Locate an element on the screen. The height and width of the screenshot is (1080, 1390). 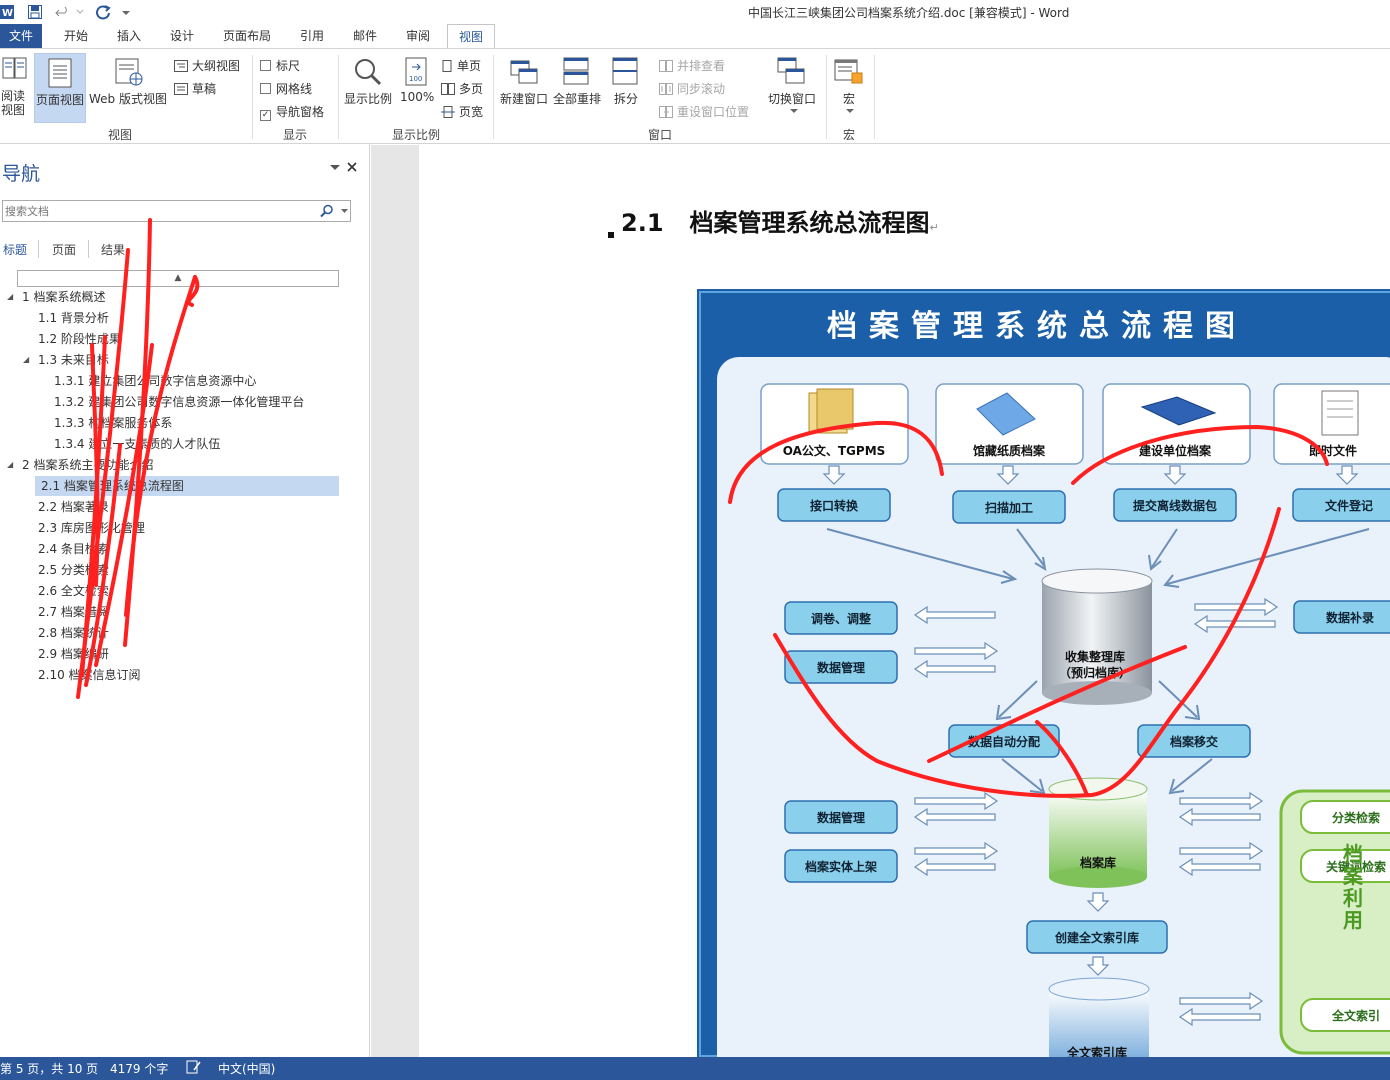
ruler-check-box is located at coordinates (265, 65).